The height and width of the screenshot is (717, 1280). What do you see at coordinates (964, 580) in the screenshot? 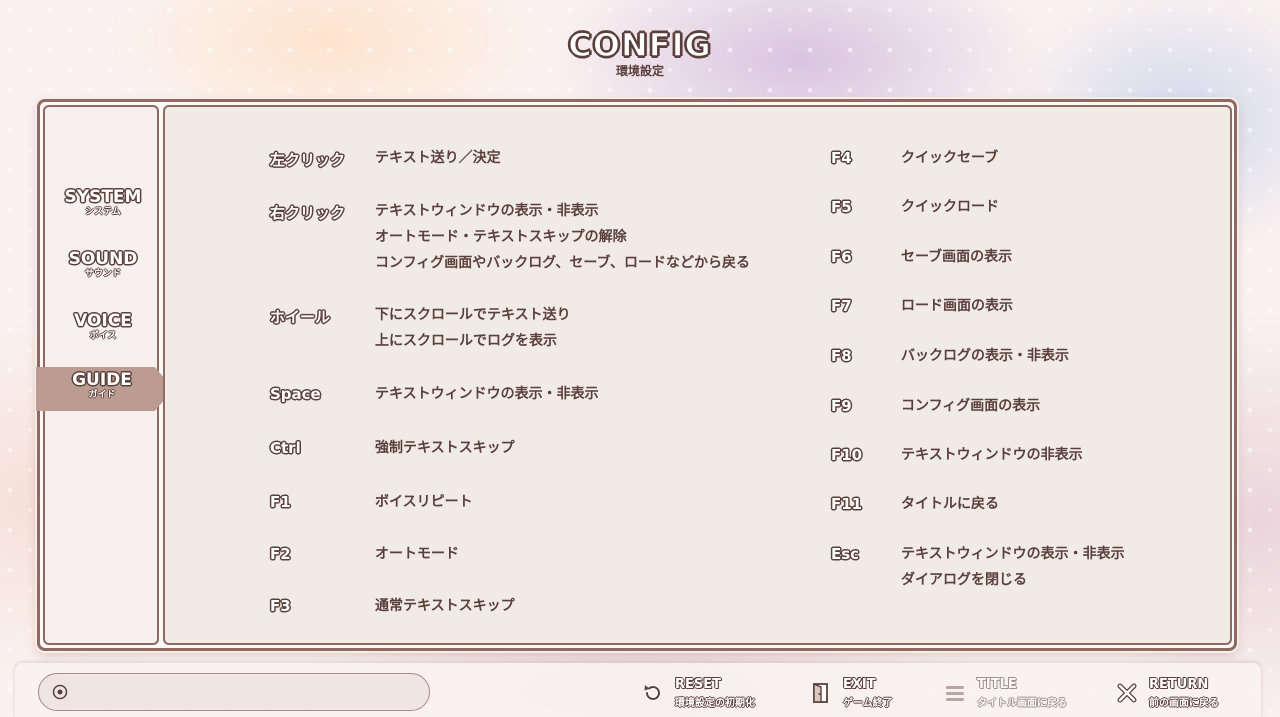
I see `guide-line: ダイアログを閉じる` at bounding box center [964, 580].